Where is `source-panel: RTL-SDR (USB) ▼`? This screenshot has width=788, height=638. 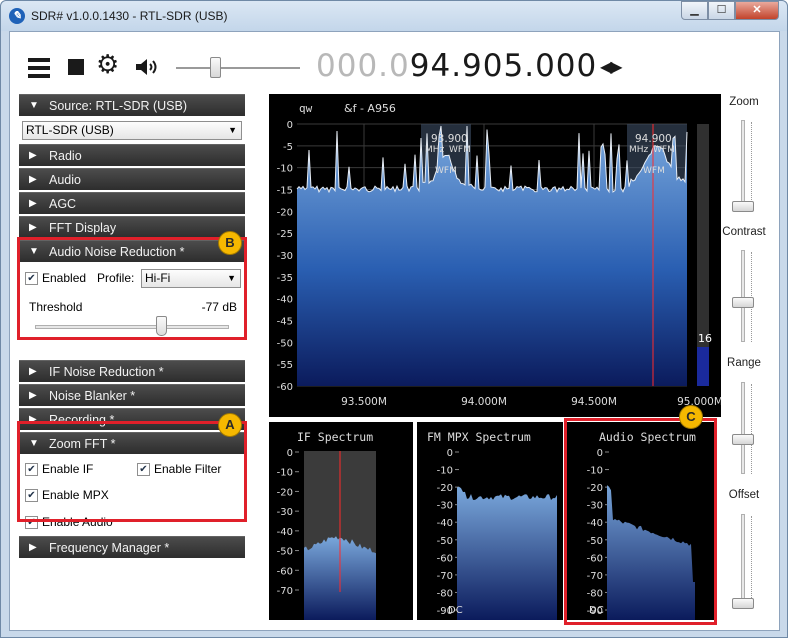 source-panel: RTL-SDR (USB) ▼ is located at coordinates (132, 131).